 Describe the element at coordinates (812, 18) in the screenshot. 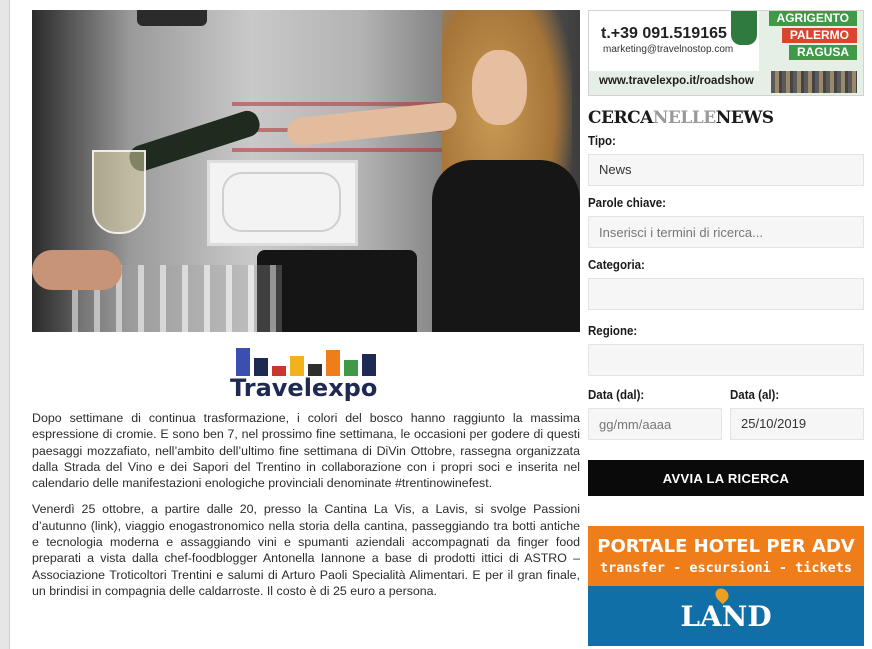

I see `ad-city-badge: AGRIGENTO` at that location.